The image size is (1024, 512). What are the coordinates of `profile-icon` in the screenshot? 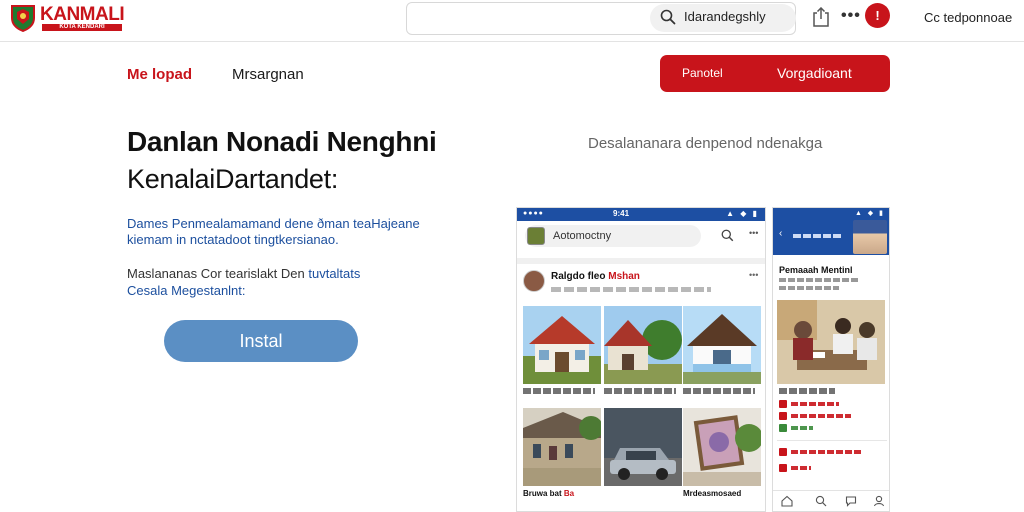 It's located at (879, 501).